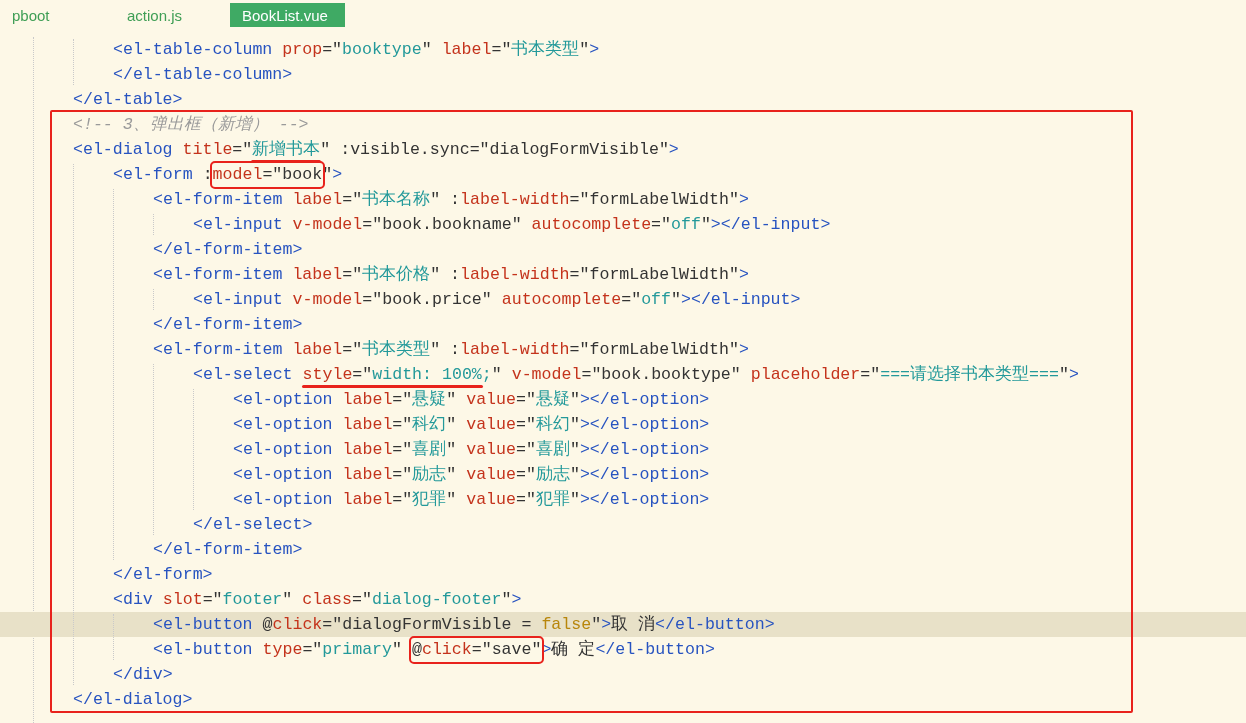 This screenshot has width=1246, height=723. What do you see at coordinates (471, 399) in the screenshot?
I see `code-line: <el-option label="悬疑" value="悬疑"></el-option>` at bounding box center [471, 399].